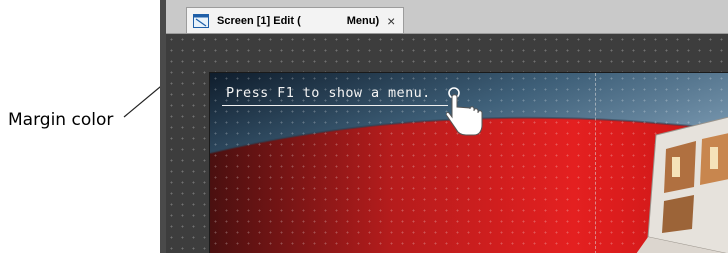  I want to click on close-icon: ×, so click(391, 21).